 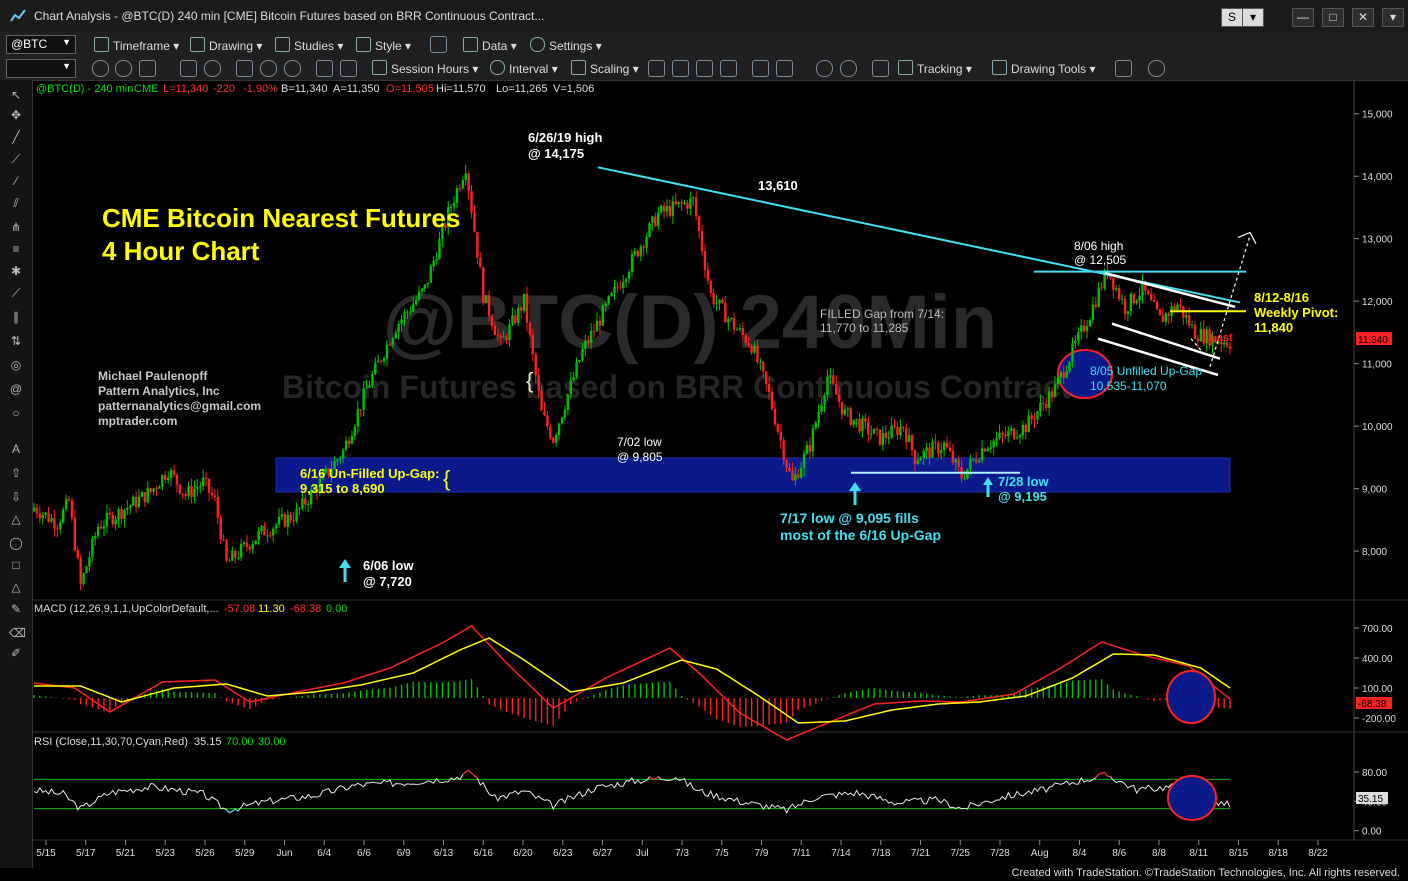 I want to click on settings-menu: Settings ▾, so click(x=566, y=45).